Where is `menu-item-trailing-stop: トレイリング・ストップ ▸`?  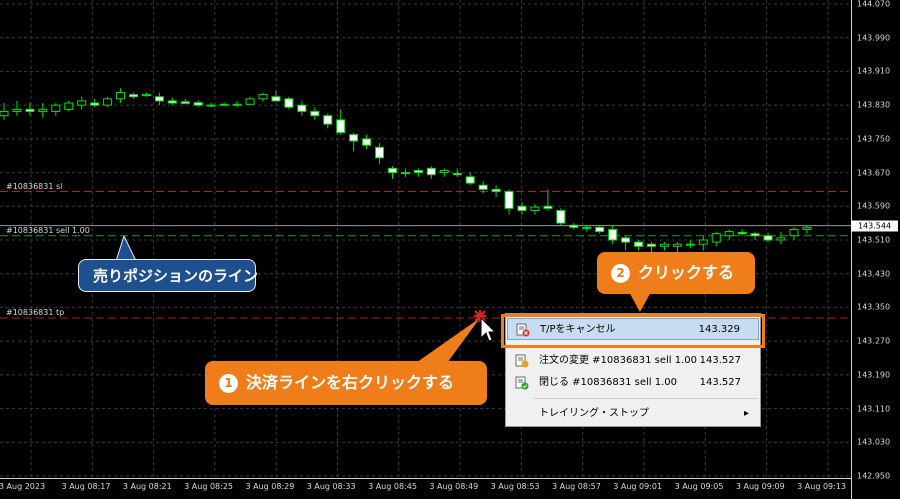
menu-item-trailing-stop: トレイリング・ストップ ▸ is located at coordinates (633, 414).